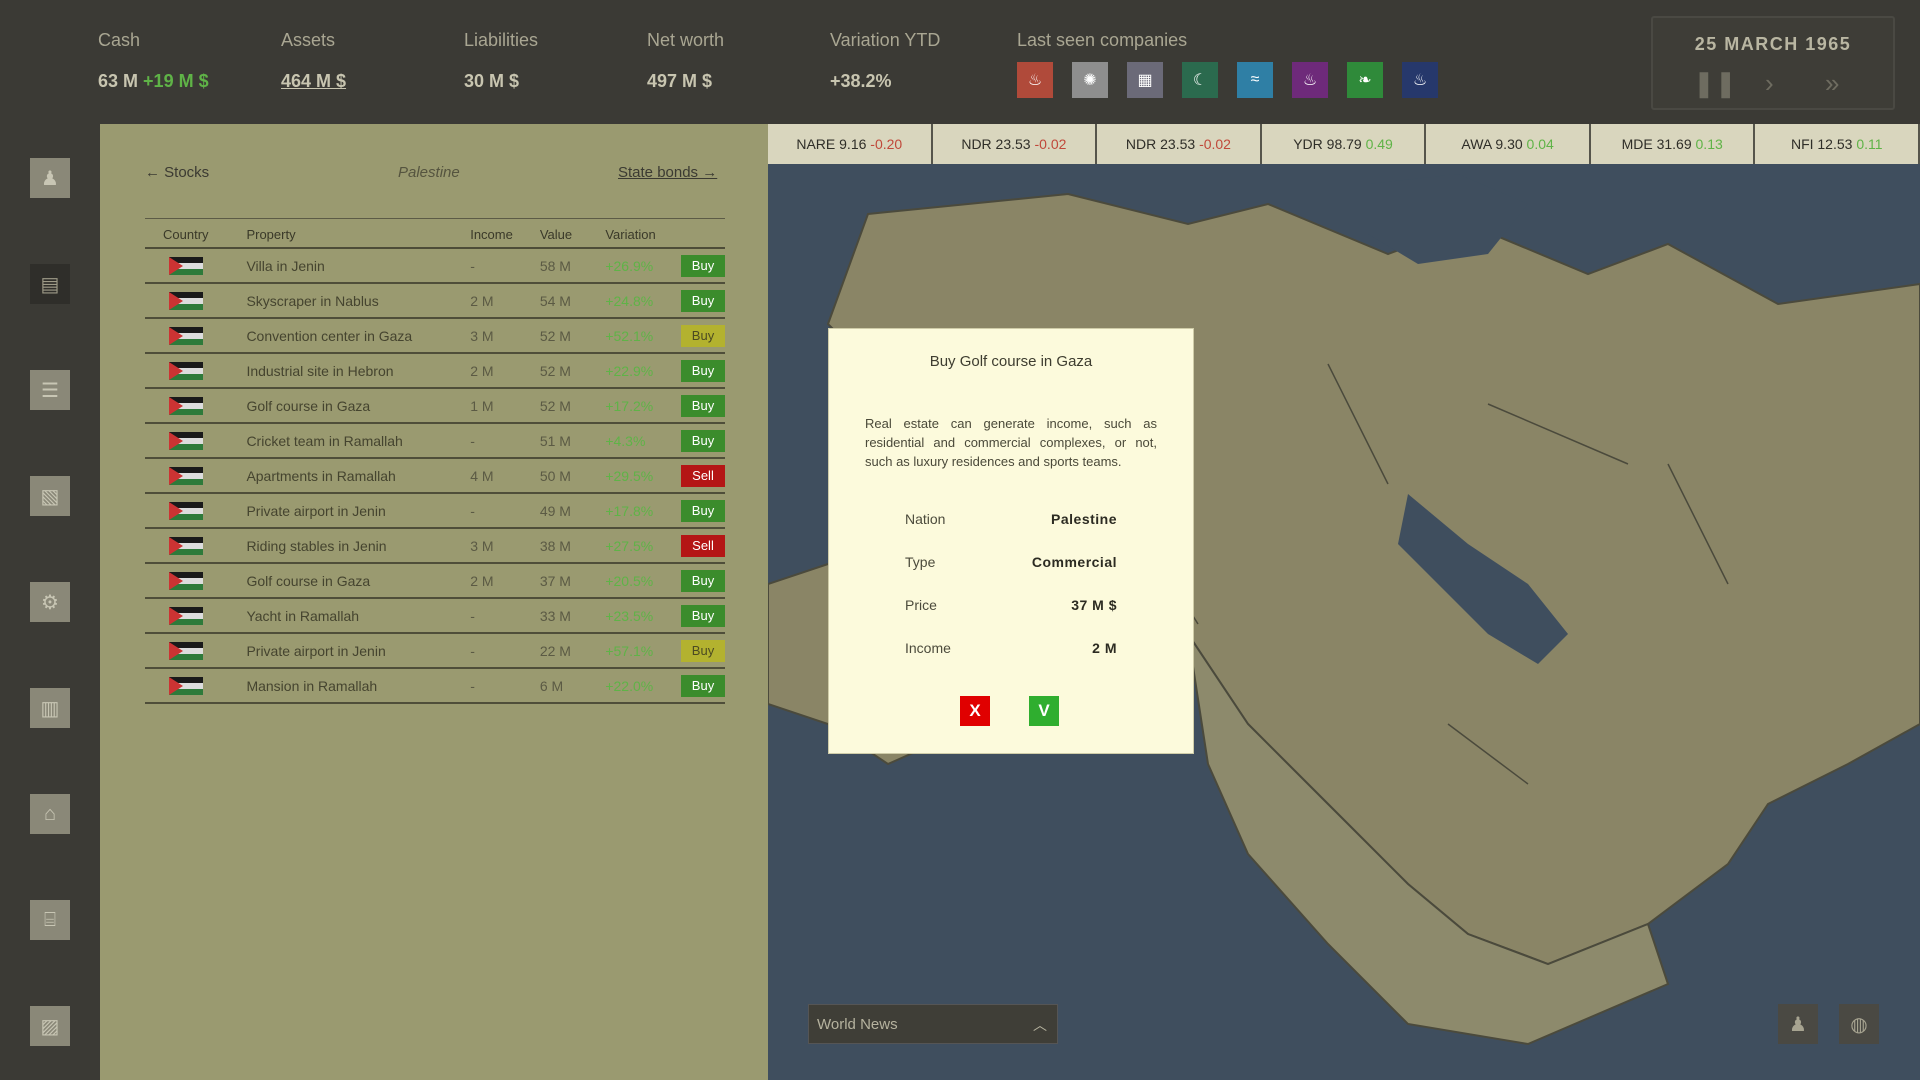 This screenshot has width=1920, height=1080. Describe the element at coordinates (1255, 80) in the screenshot. I see `wave-icon: ≈` at that location.